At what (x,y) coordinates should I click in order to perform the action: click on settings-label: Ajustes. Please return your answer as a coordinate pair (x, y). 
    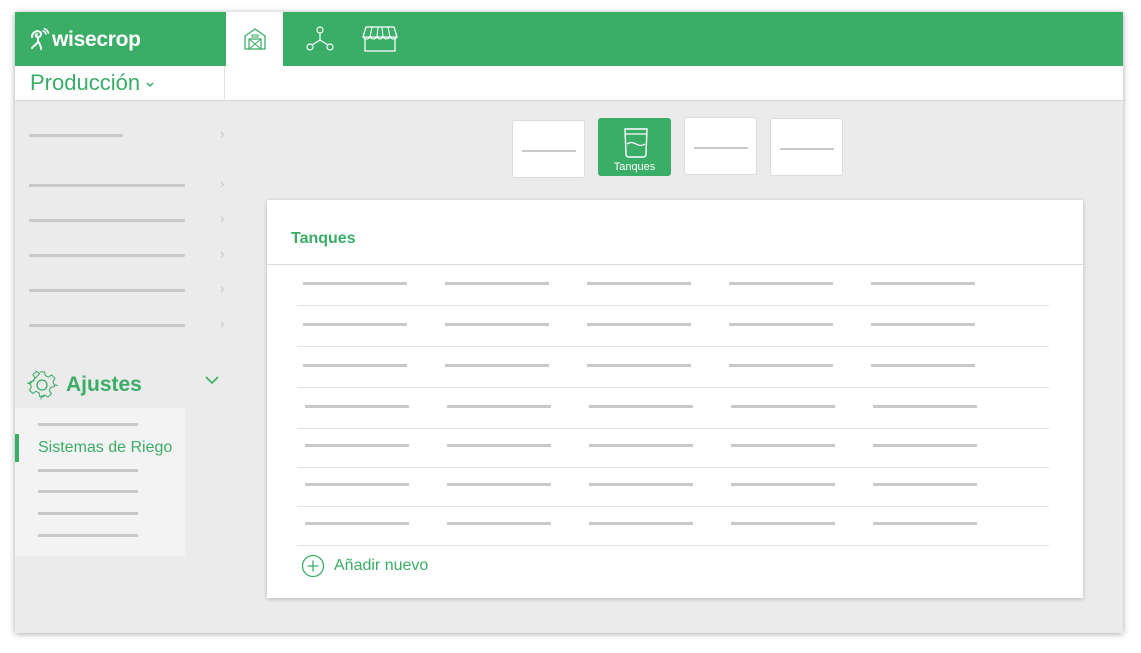
    Looking at the image, I should click on (104, 384).